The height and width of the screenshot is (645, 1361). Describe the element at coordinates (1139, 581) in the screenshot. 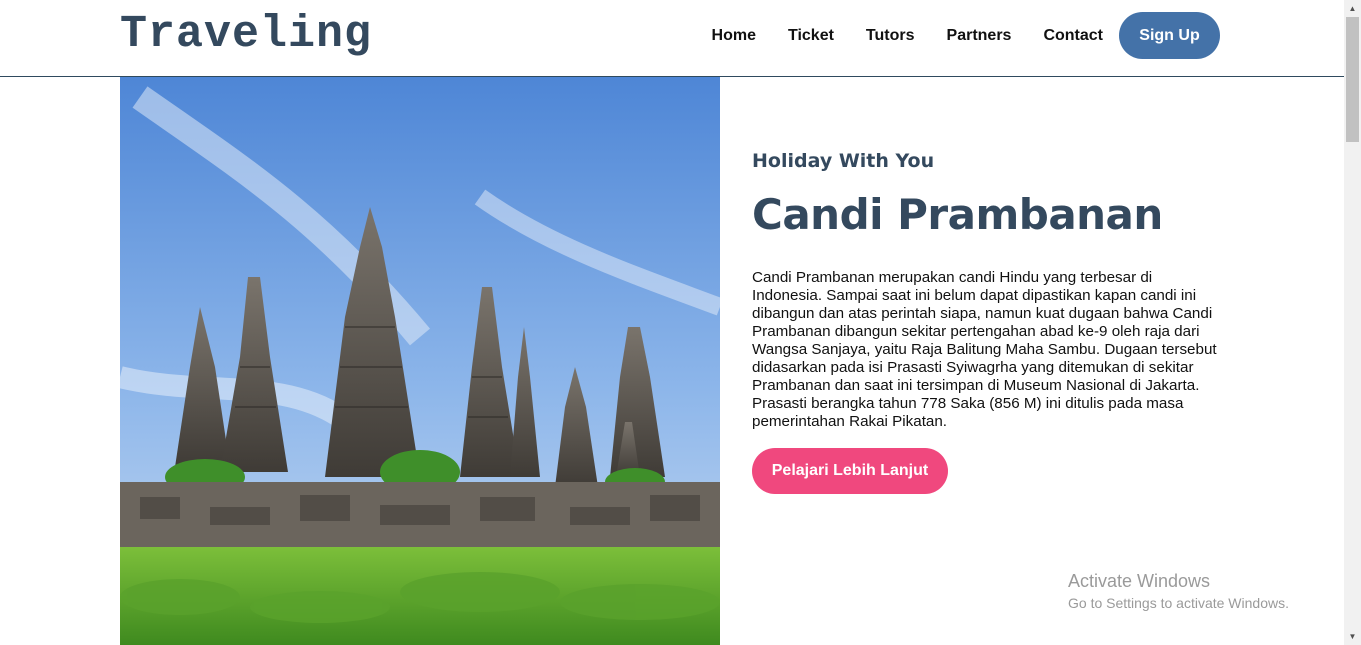

I see `watermark-title: Activate Windows` at that location.